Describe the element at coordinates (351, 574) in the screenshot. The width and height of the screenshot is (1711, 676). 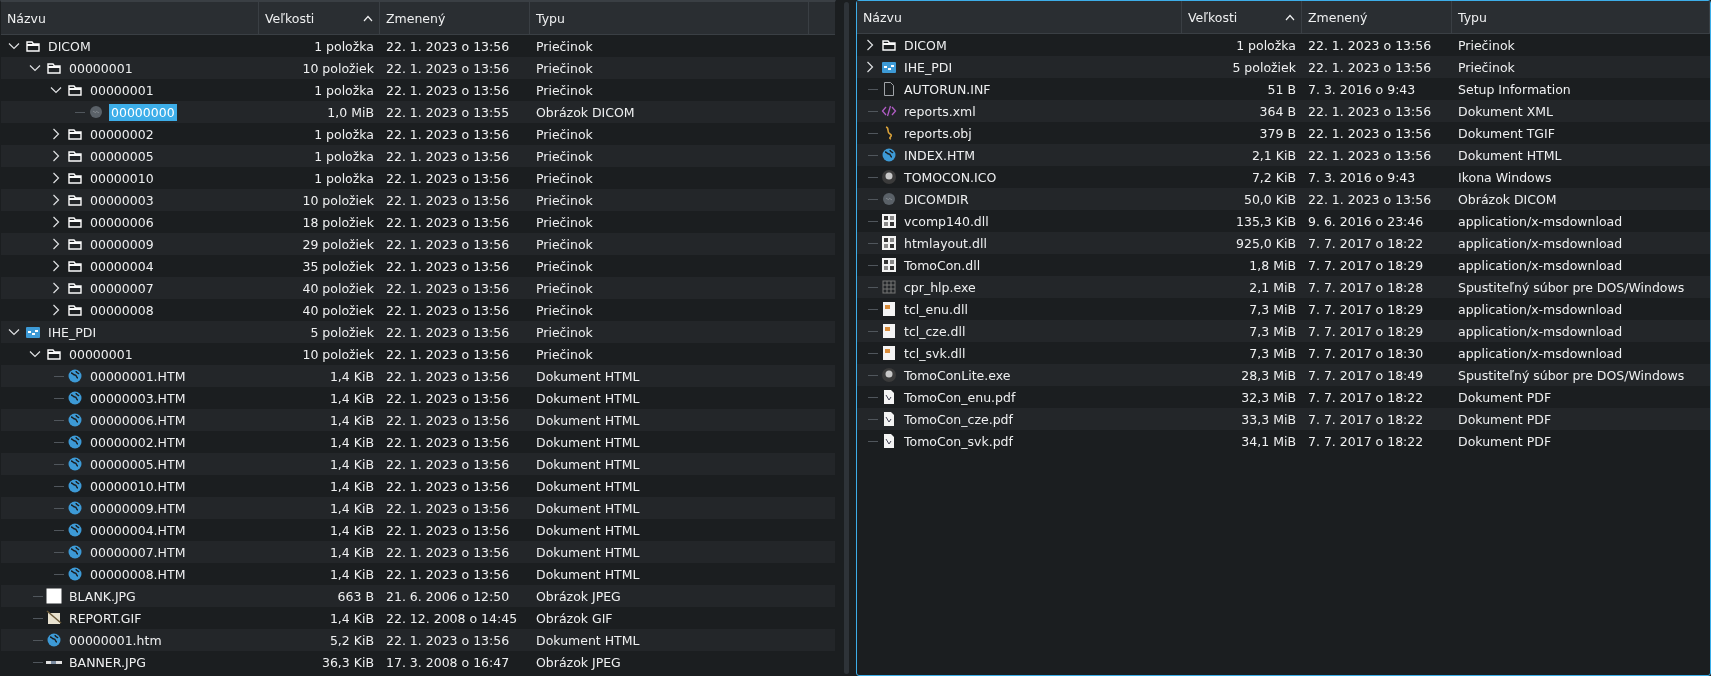
I see `size-cell-text: 1,4 KiB` at that location.